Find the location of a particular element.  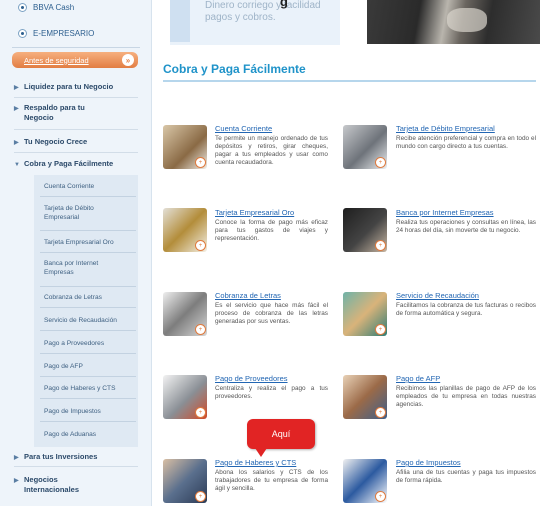

card-image-tarjeta-debito: + is located at coordinates (365, 147).